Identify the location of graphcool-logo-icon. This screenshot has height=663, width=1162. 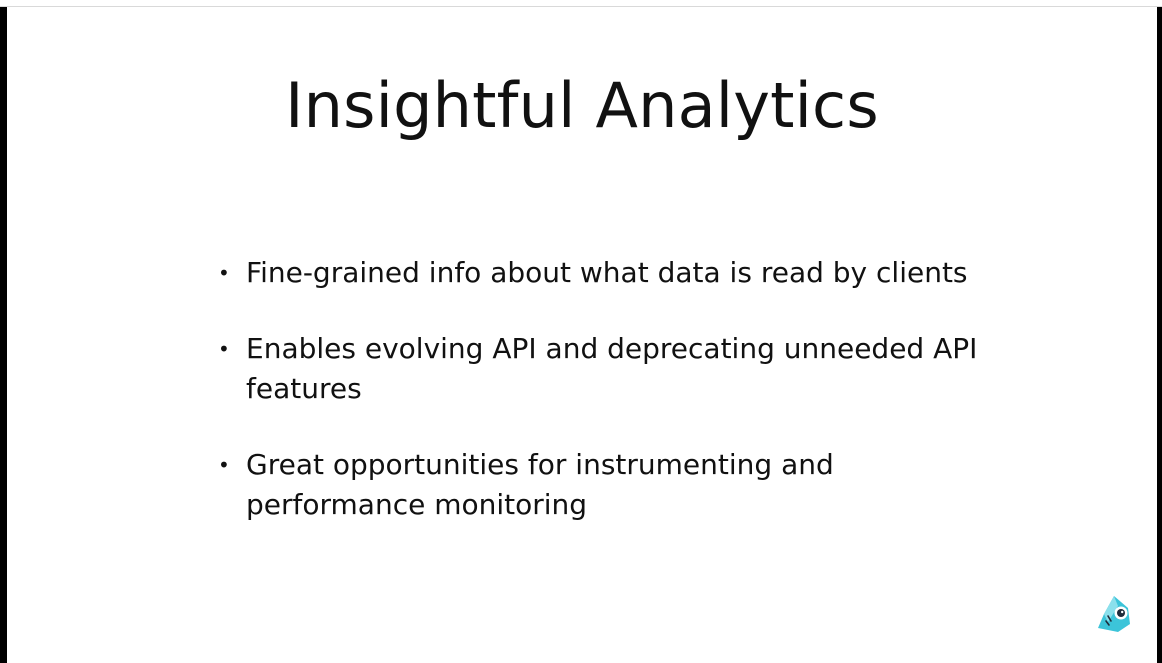
(1114, 614).